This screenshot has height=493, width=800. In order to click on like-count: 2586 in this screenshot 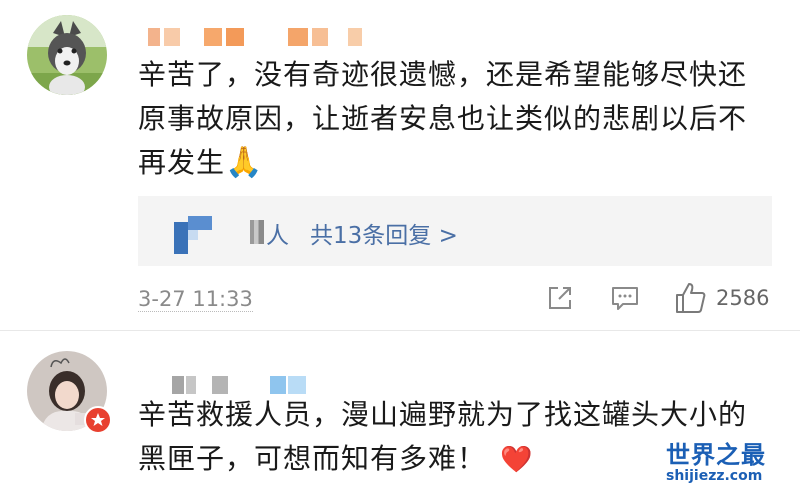, I will do `click(743, 298)`.